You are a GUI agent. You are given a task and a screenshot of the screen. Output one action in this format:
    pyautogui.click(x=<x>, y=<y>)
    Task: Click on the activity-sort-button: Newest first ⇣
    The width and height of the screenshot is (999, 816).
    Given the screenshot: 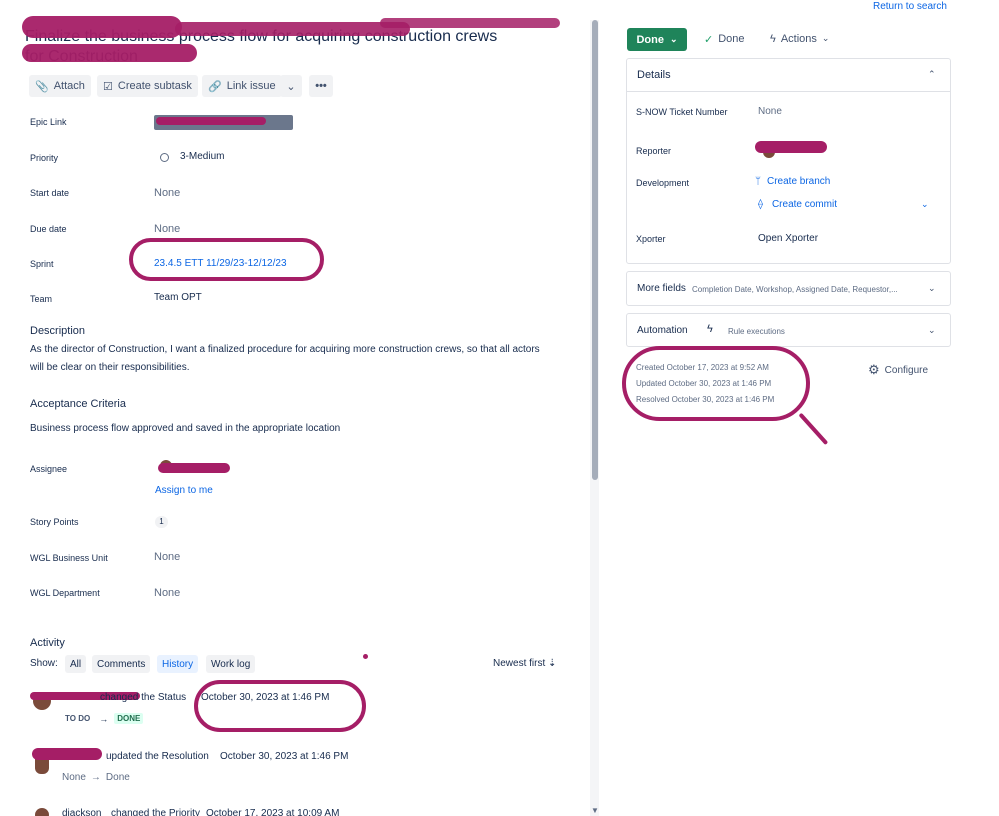 What is the action you would take?
    pyautogui.click(x=524, y=663)
    